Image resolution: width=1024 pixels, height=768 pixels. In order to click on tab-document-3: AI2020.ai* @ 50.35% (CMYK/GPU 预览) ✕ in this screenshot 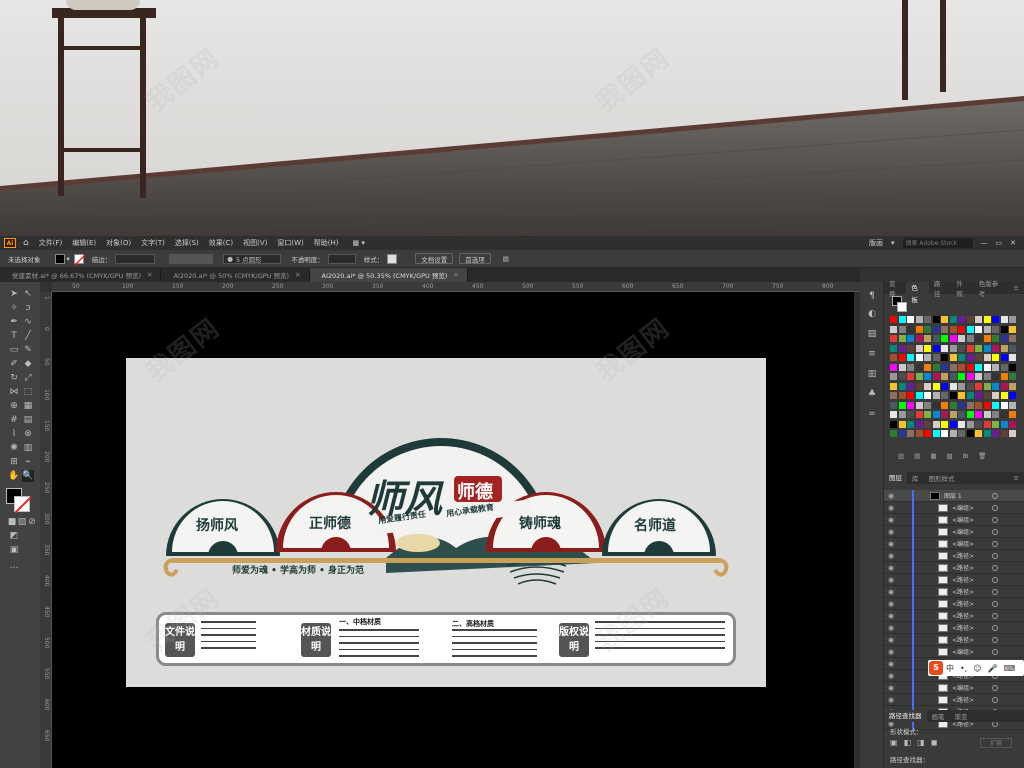, I will do `click(388, 275)`.